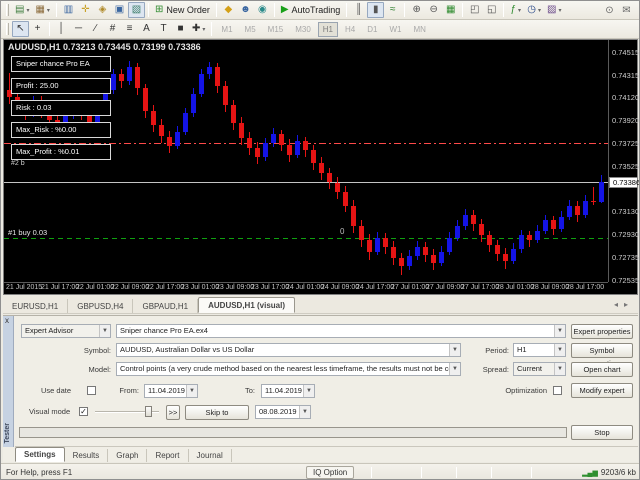  What do you see at coordinates (128, 455) in the screenshot?
I see `tester-tab-graph: Graph` at bounding box center [128, 455].